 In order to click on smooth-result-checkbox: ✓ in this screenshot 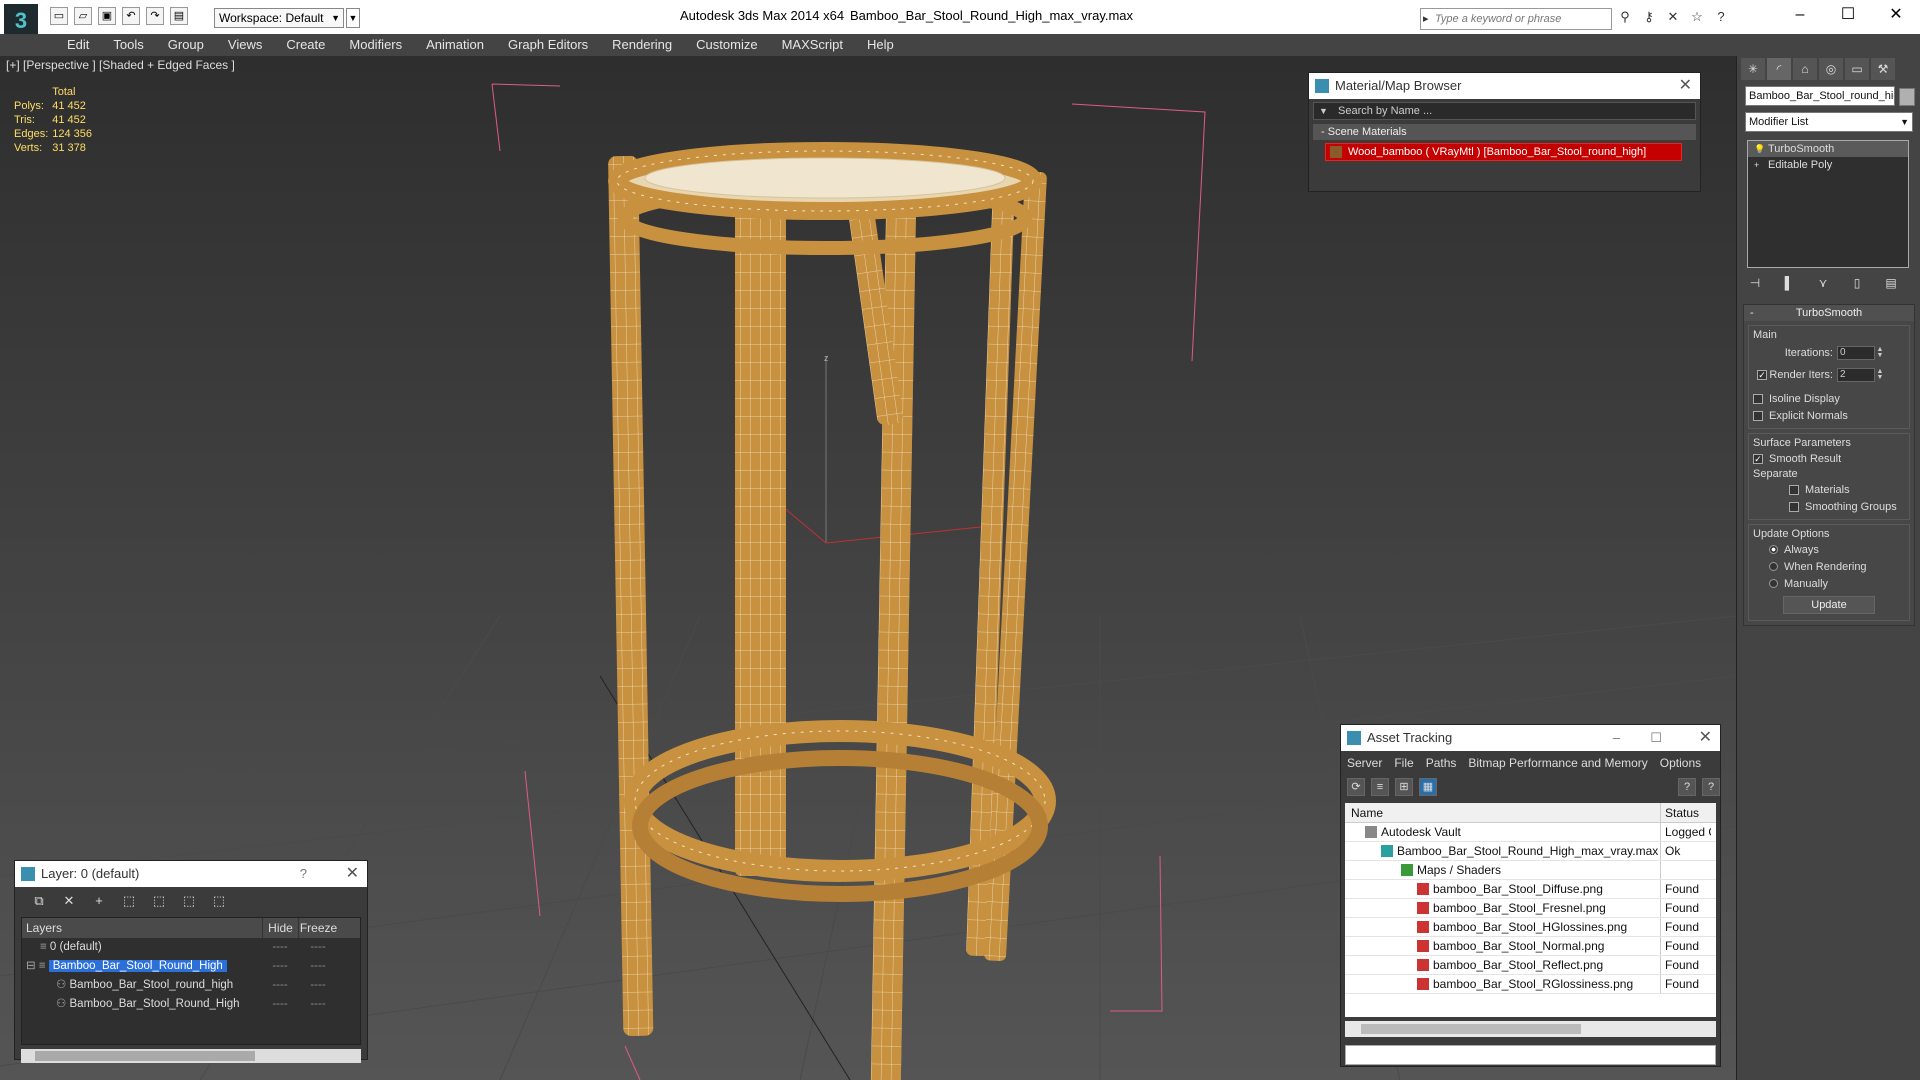, I will do `click(1758, 458)`.